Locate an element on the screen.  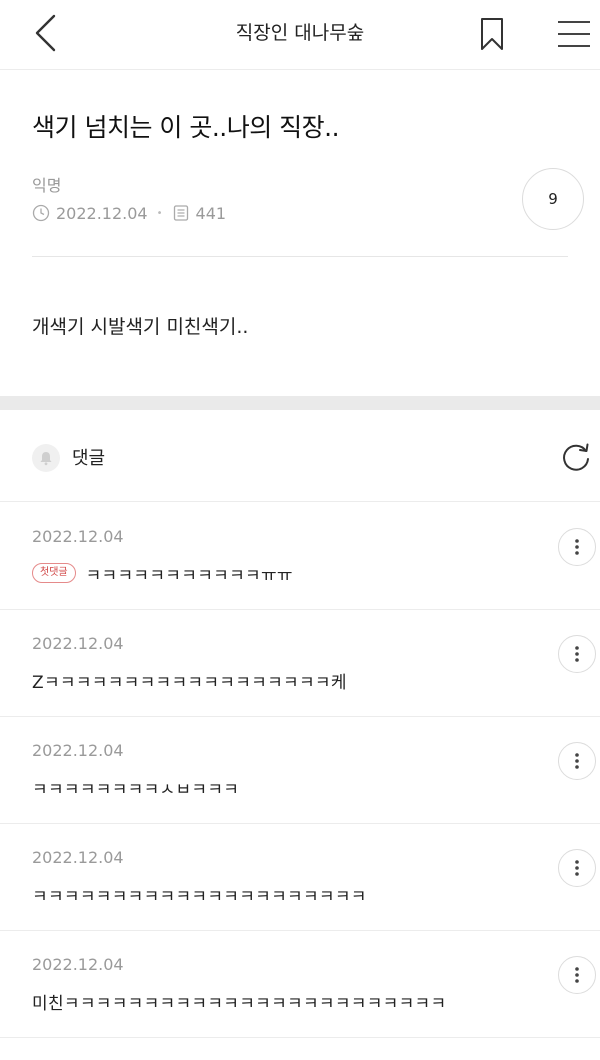
post-date: 2022.12.04 is located at coordinates (102, 213).